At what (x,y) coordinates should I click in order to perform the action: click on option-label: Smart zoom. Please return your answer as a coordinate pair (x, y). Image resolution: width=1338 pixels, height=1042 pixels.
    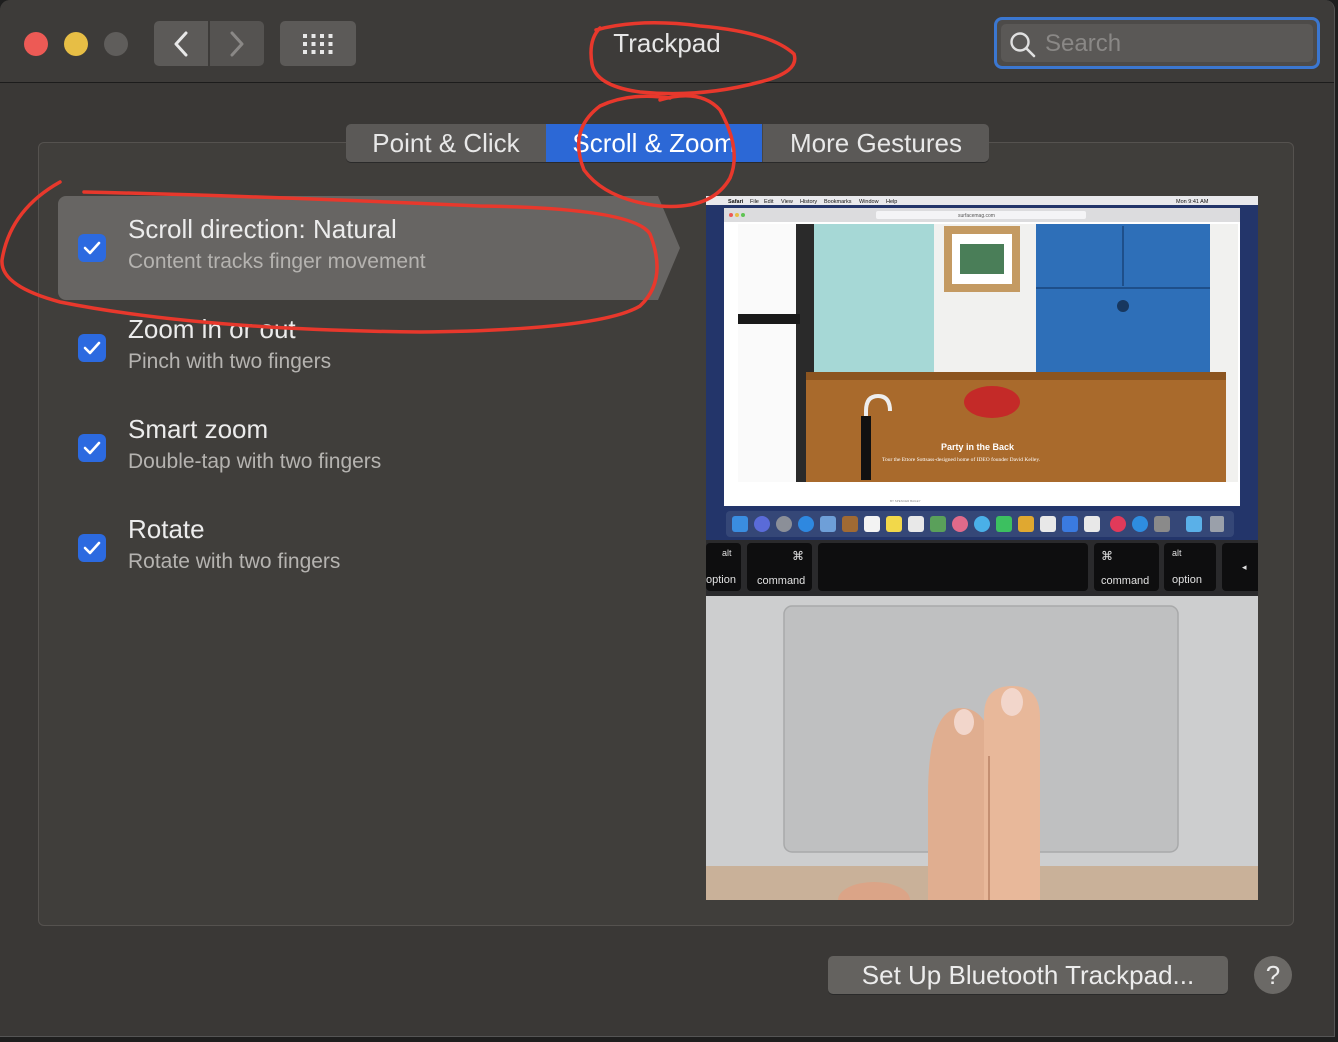
    Looking at the image, I should click on (198, 429).